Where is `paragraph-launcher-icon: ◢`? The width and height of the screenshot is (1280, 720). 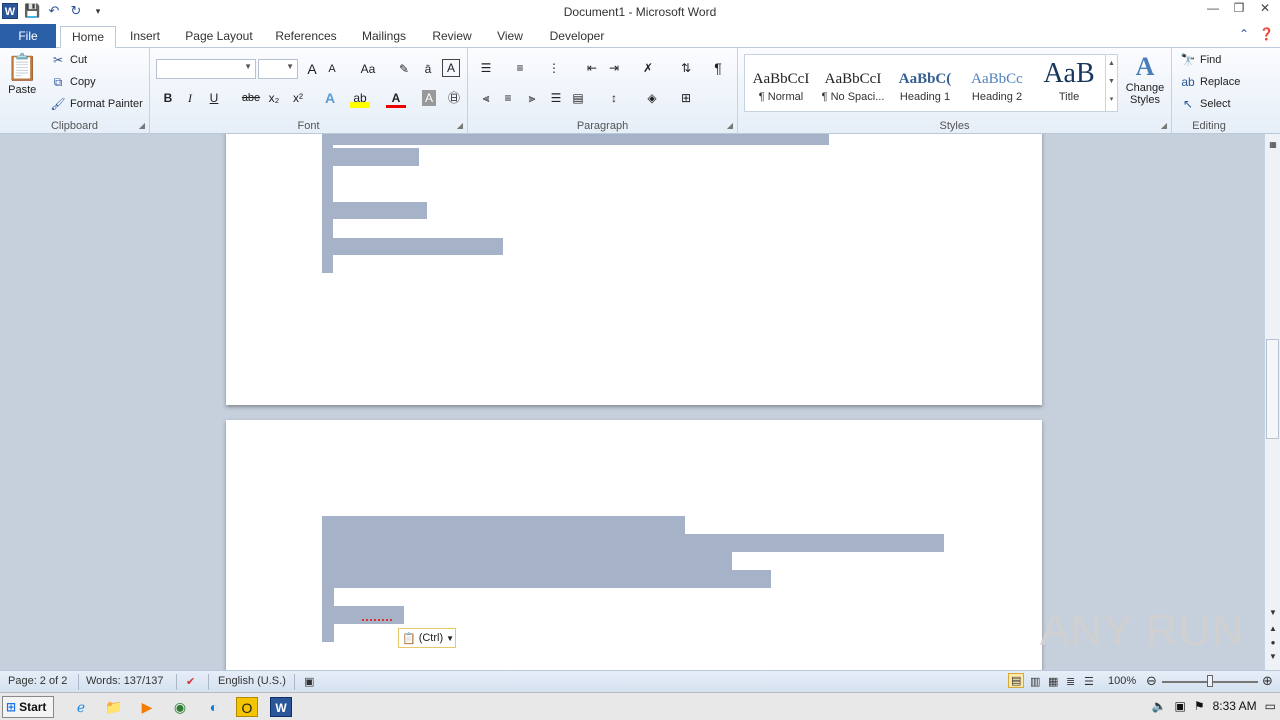 paragraph-launcher-icon: ◢ is located at coordinates (730, 125).